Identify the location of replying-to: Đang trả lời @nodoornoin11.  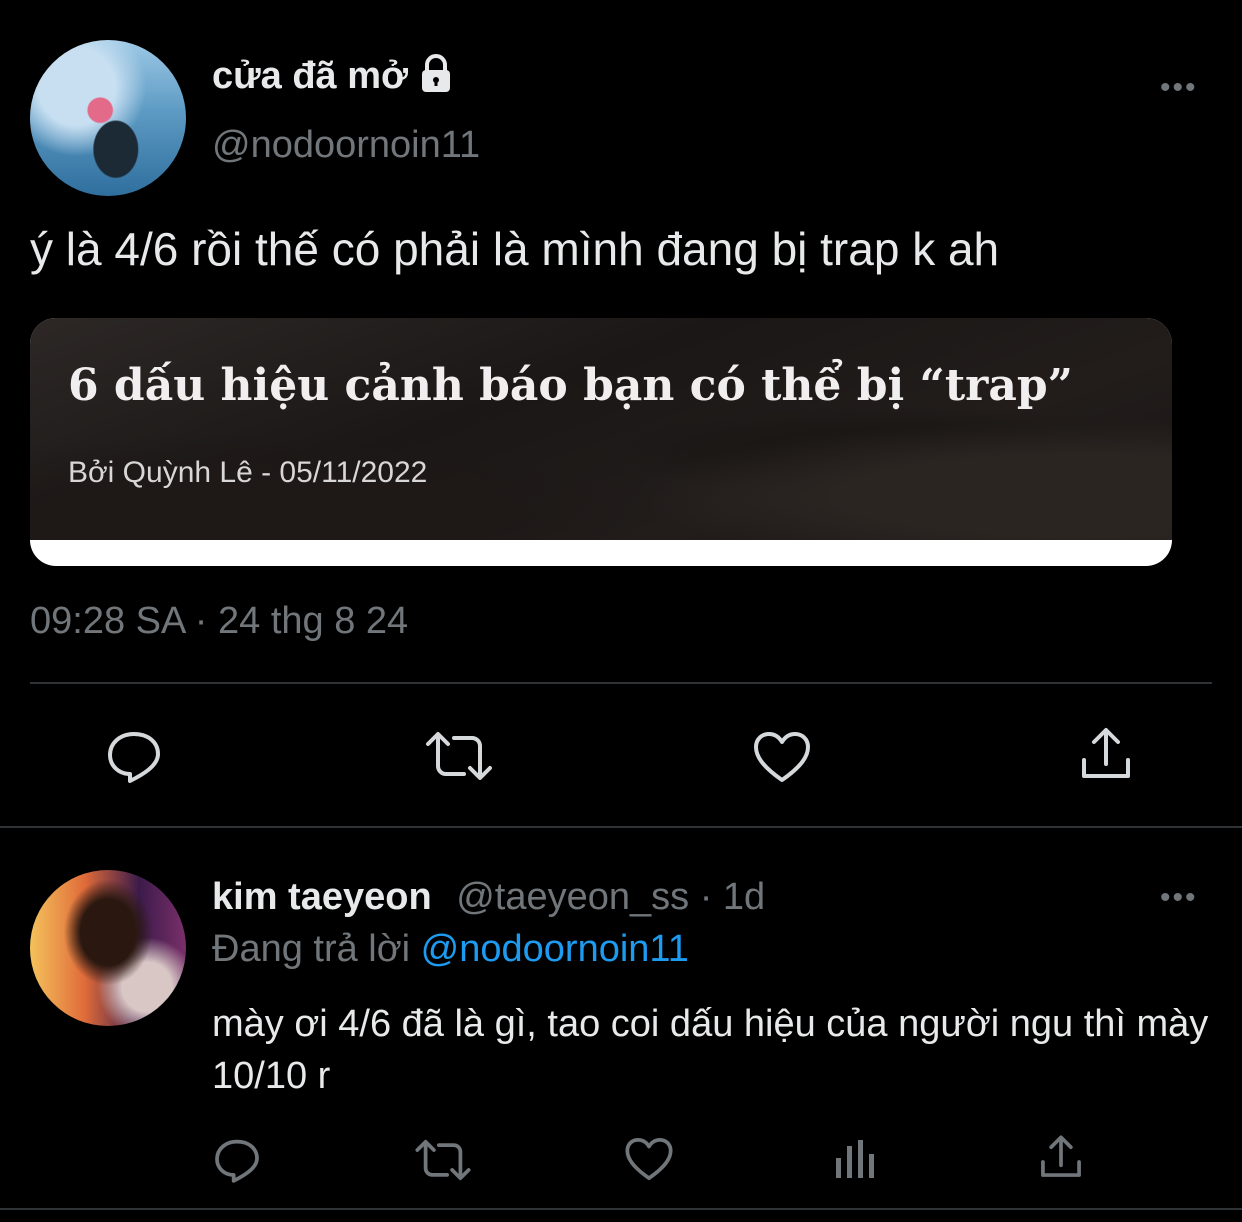
(450, 949).